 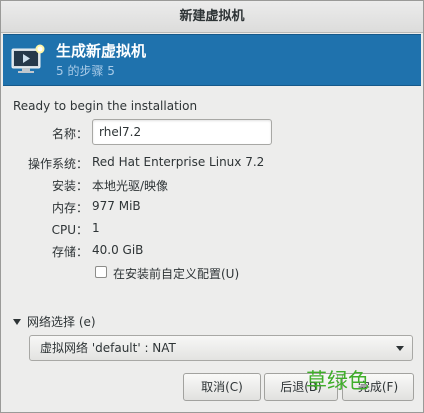 What do you see at coordinates (118, 250) in the screenshot?
I see `storage-value: 40.0 GiB` at bounding box center [118, 250].